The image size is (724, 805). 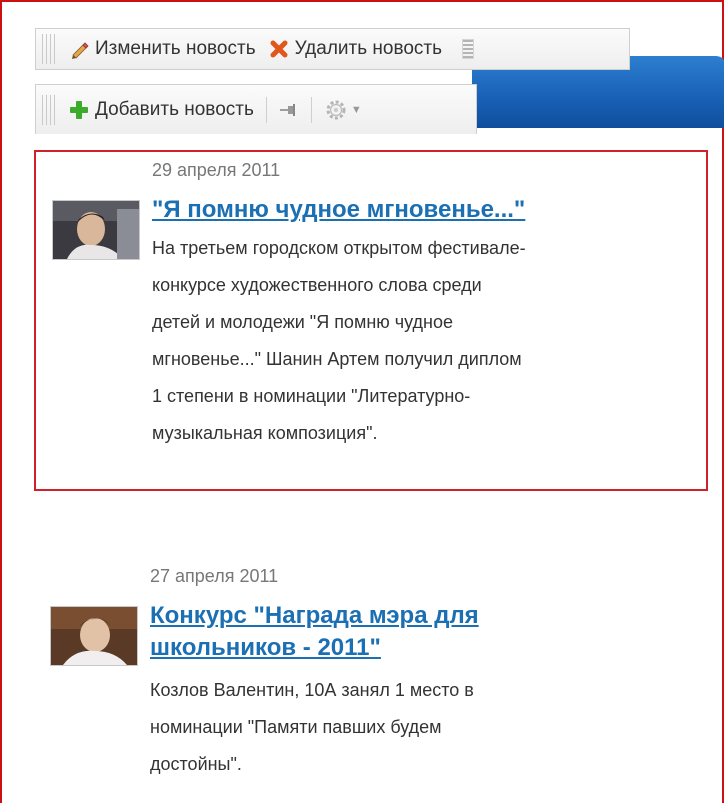 What do you see at coordinates (303, 322) in the screenshot?
I see `news-body-line: детей и молодежи "Я помню чудное` at bounding box center [303, 322].